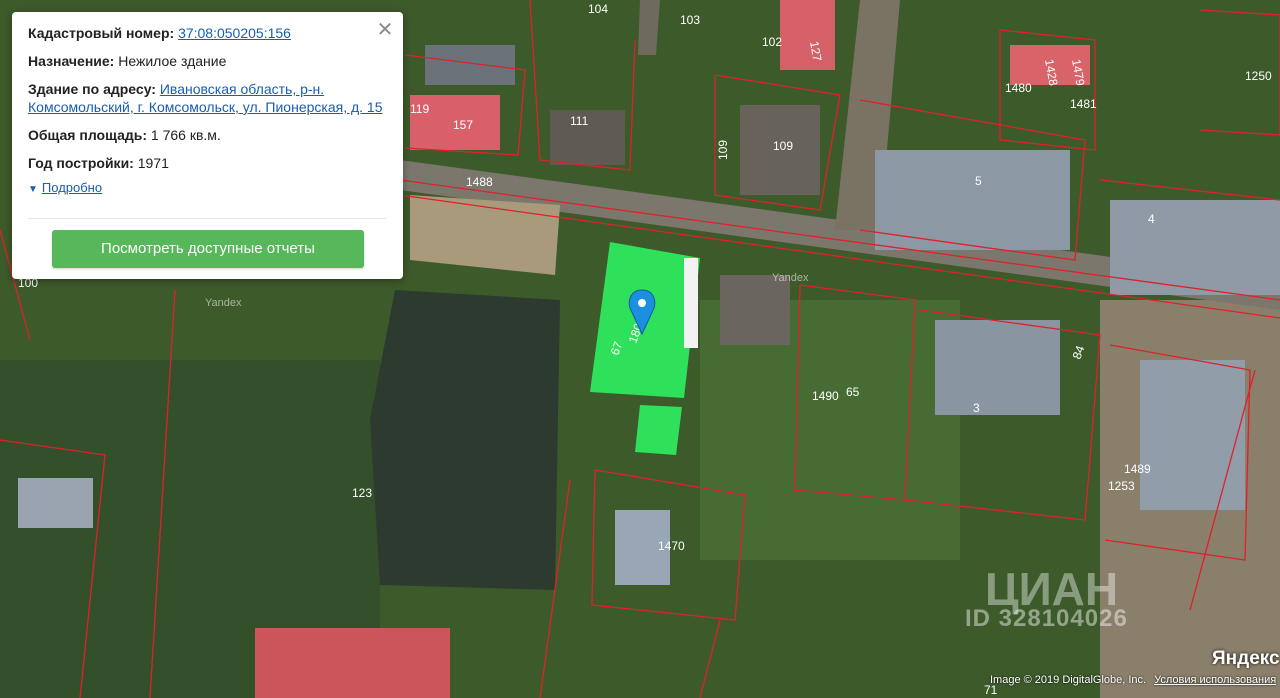  What do you see at coordinates (1215, 680) in the screenshot?
I see `terms-link: Условия использования` at bounding box center [1215, 680].